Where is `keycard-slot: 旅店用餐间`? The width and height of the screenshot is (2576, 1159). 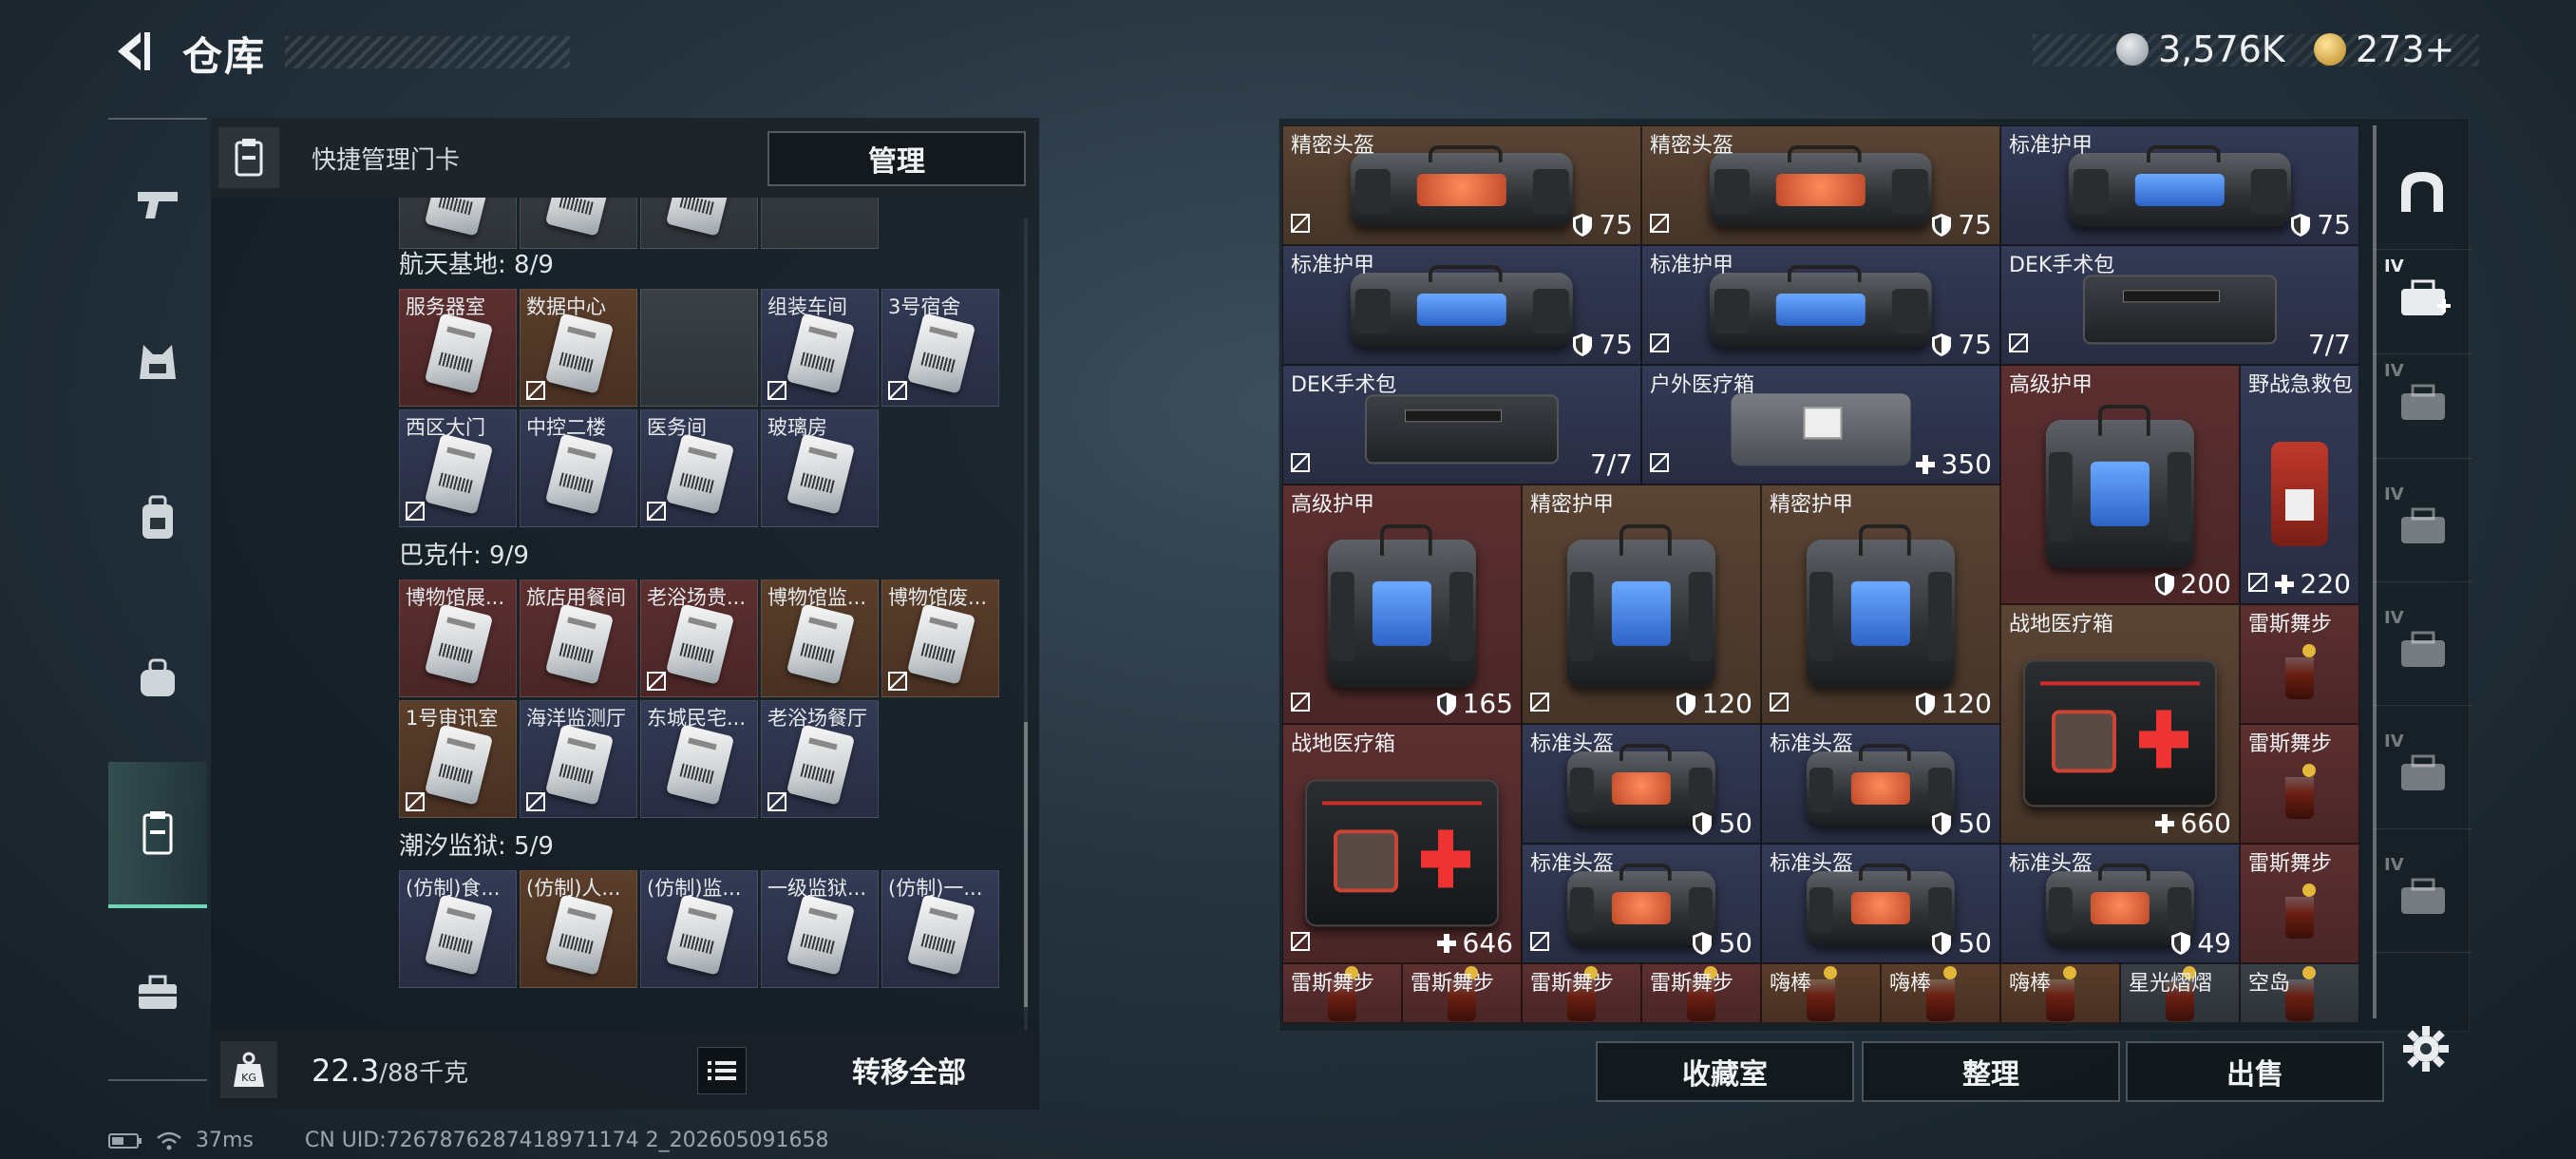
keycard-slot: 旅店用餐间 is located at coordinates (578, 638).